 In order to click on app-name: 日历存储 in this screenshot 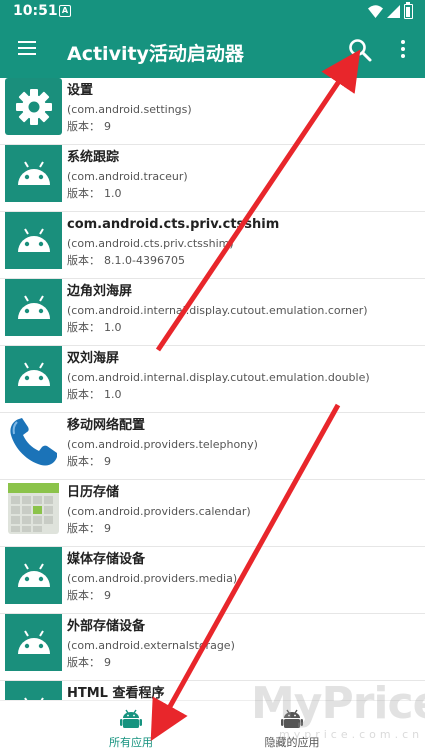, I will do `click(93, 492)`.